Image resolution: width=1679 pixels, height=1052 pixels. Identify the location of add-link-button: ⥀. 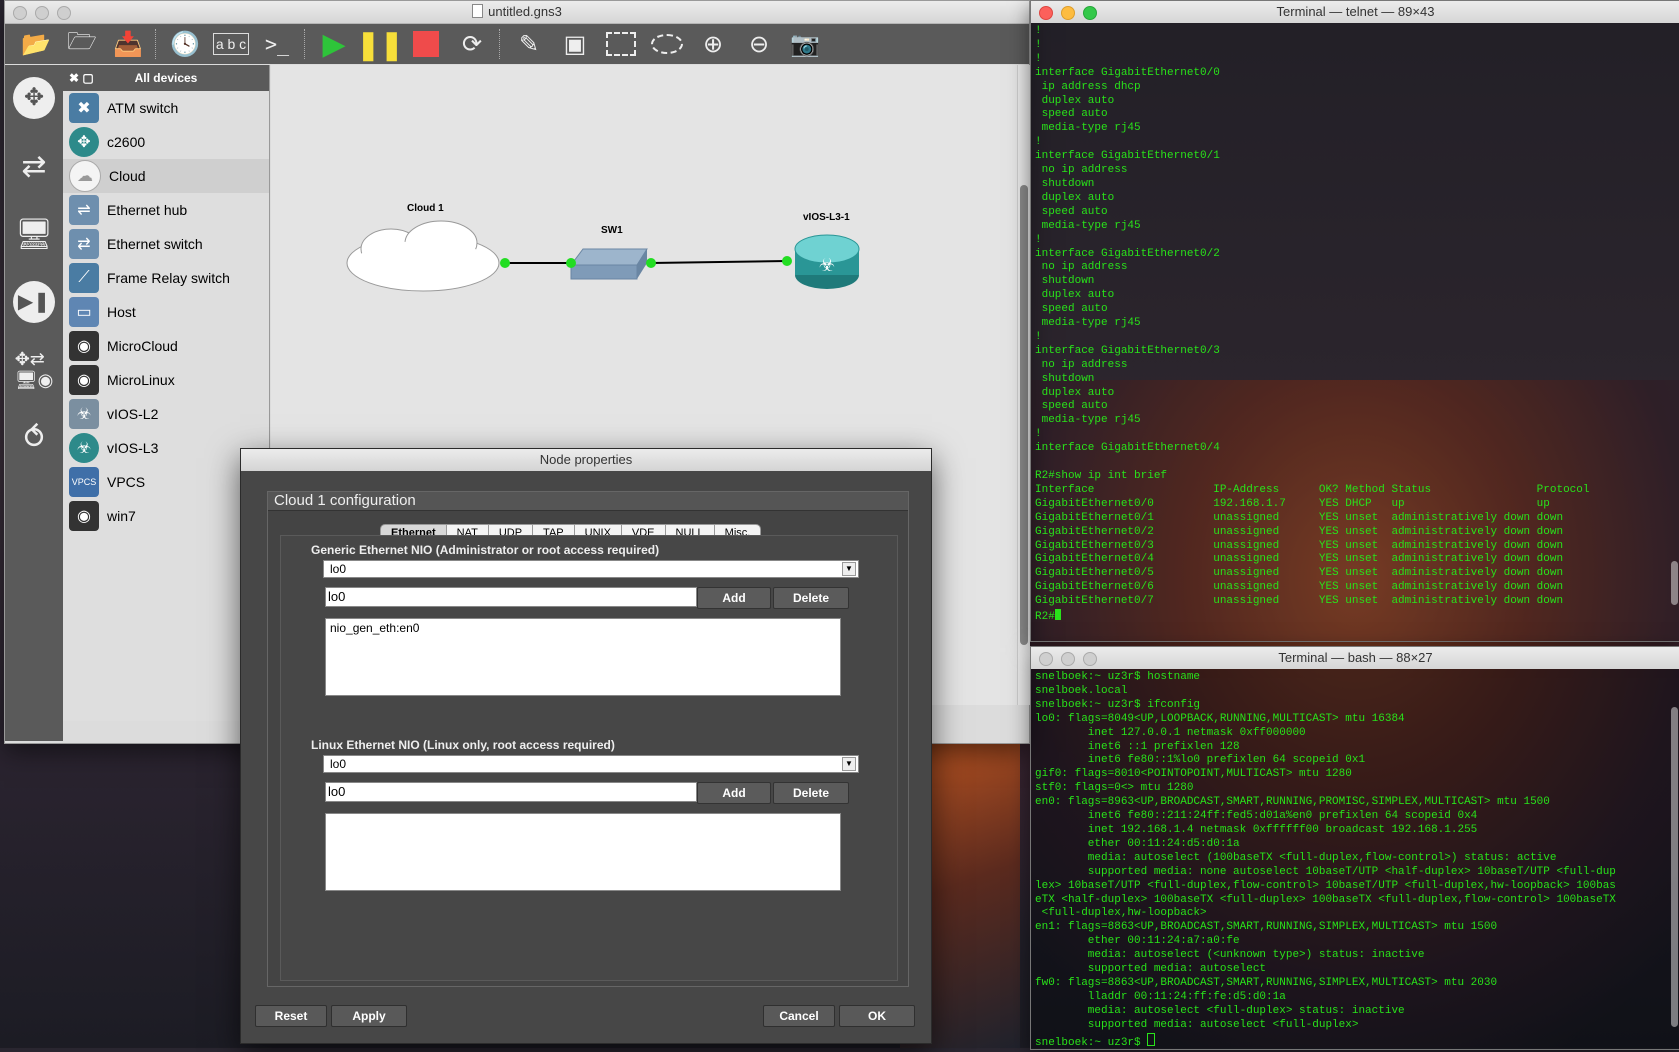
(34, 438).